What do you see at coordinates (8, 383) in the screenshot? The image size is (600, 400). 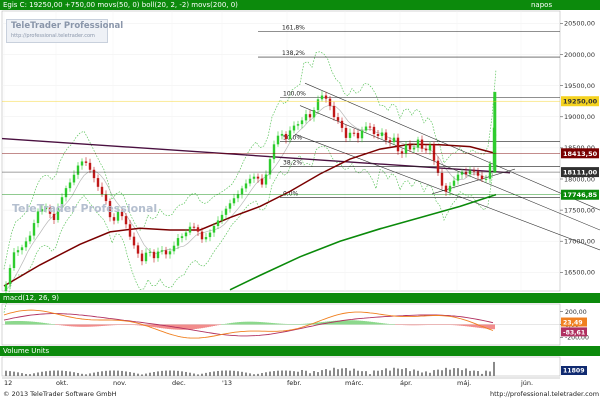 I see `x-axis-tick-label: 12` at bounding box center [8, 383].